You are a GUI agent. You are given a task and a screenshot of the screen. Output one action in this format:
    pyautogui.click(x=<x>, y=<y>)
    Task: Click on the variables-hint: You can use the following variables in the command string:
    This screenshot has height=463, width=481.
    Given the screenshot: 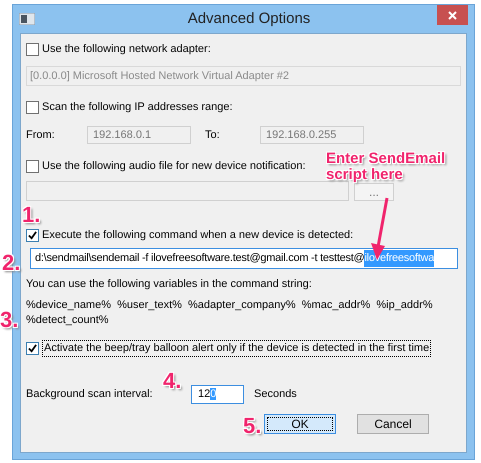 What is the action you would take?
    pyautogui.click(x=169, y=284)
    